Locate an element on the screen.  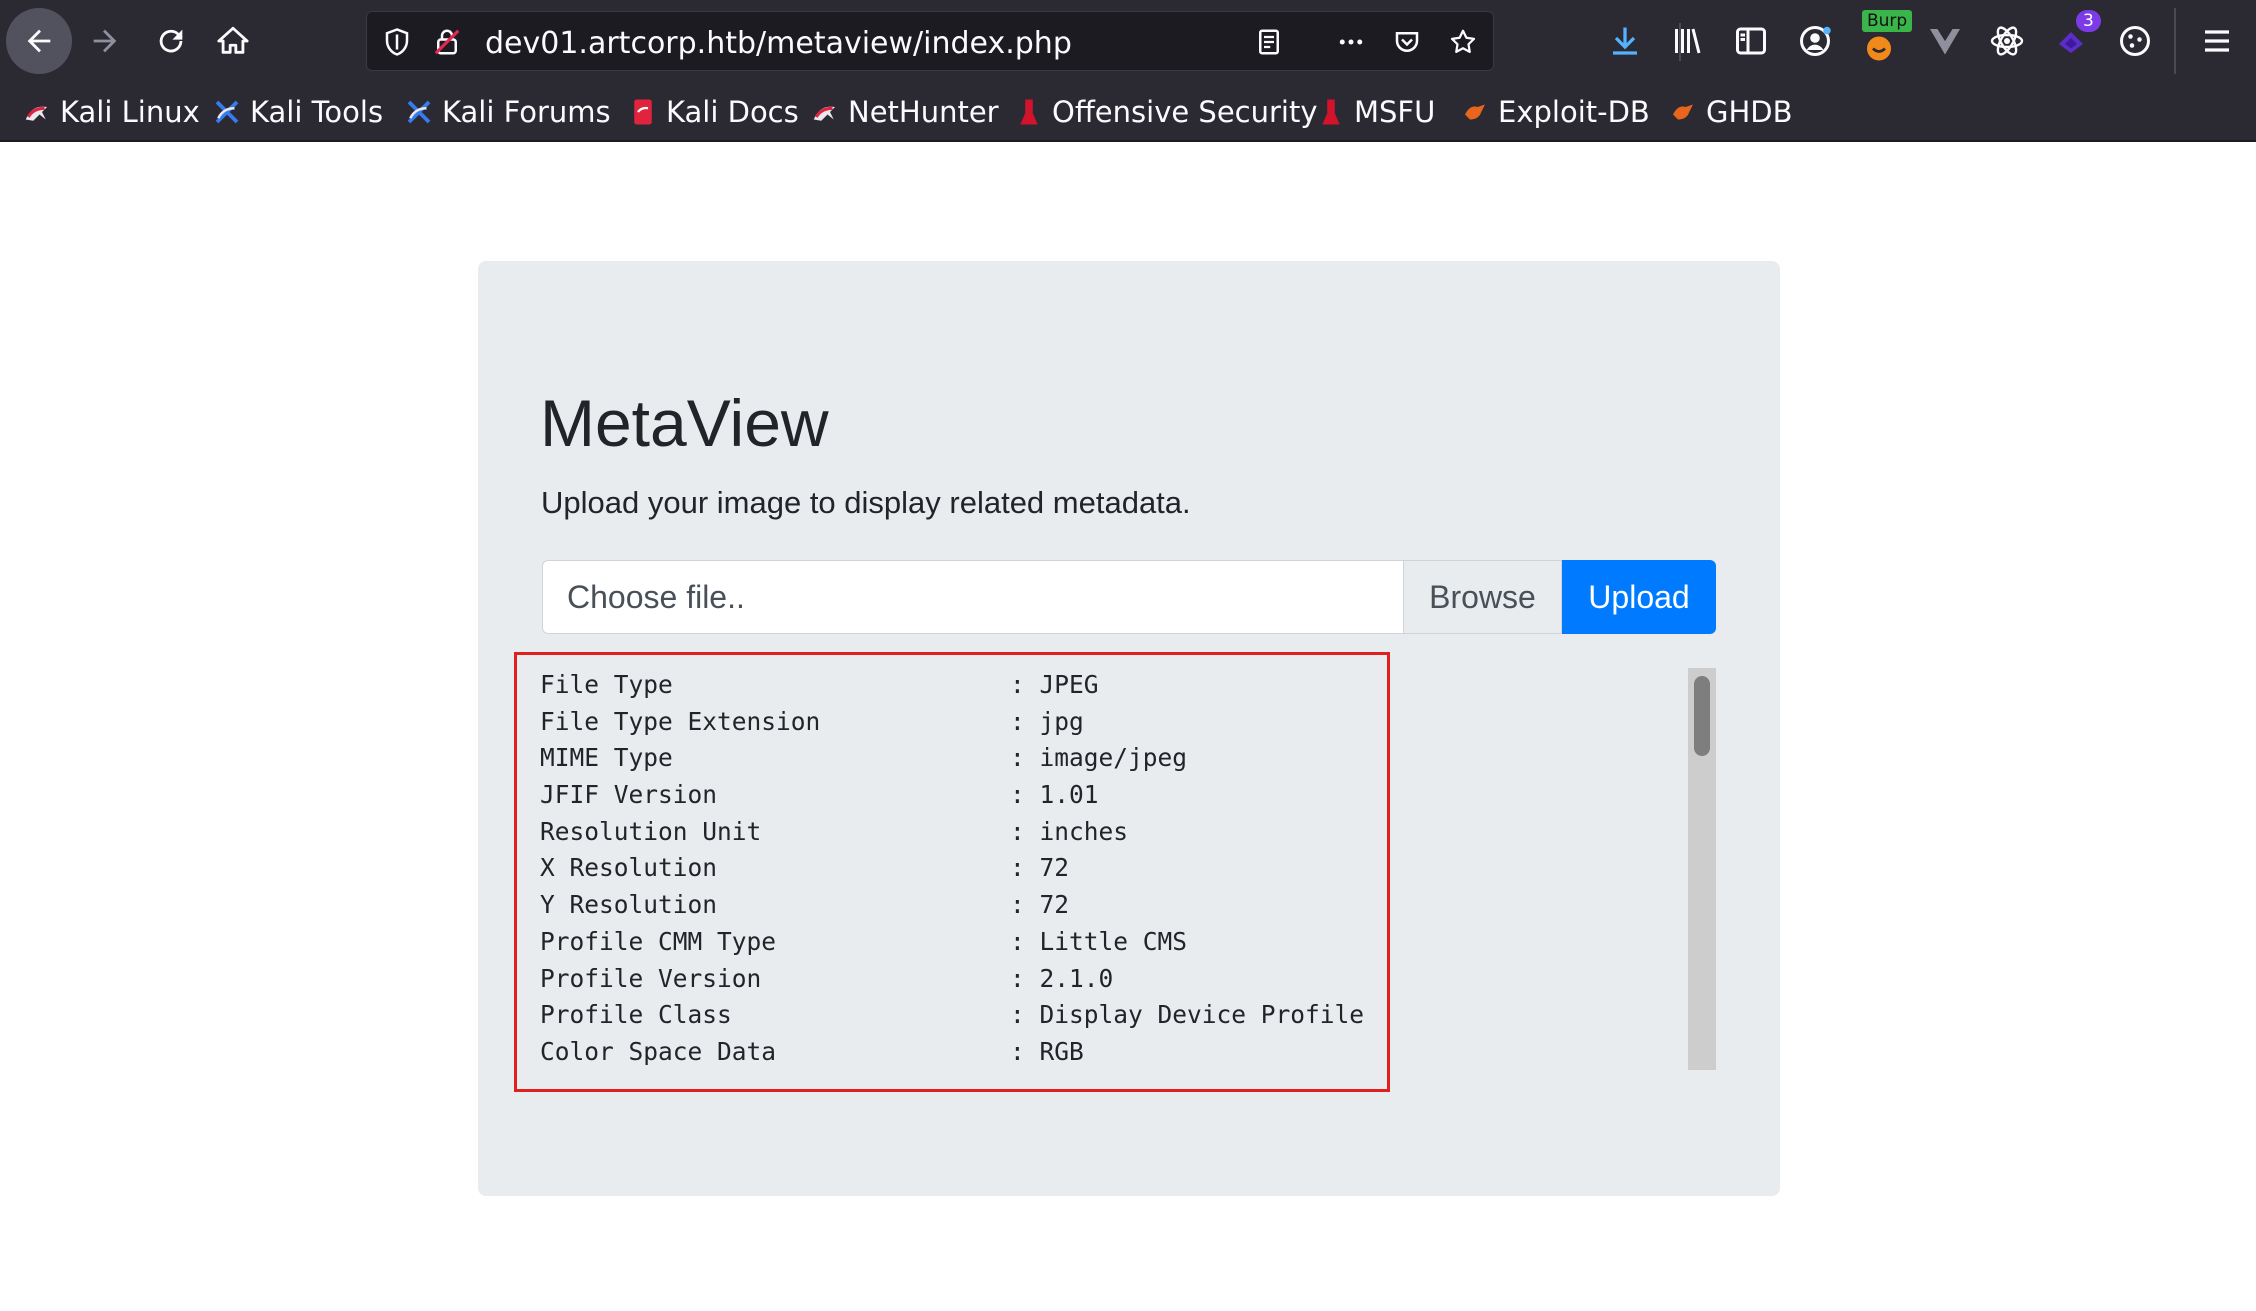
offsec-icon is located at coordinates (1029, 112).